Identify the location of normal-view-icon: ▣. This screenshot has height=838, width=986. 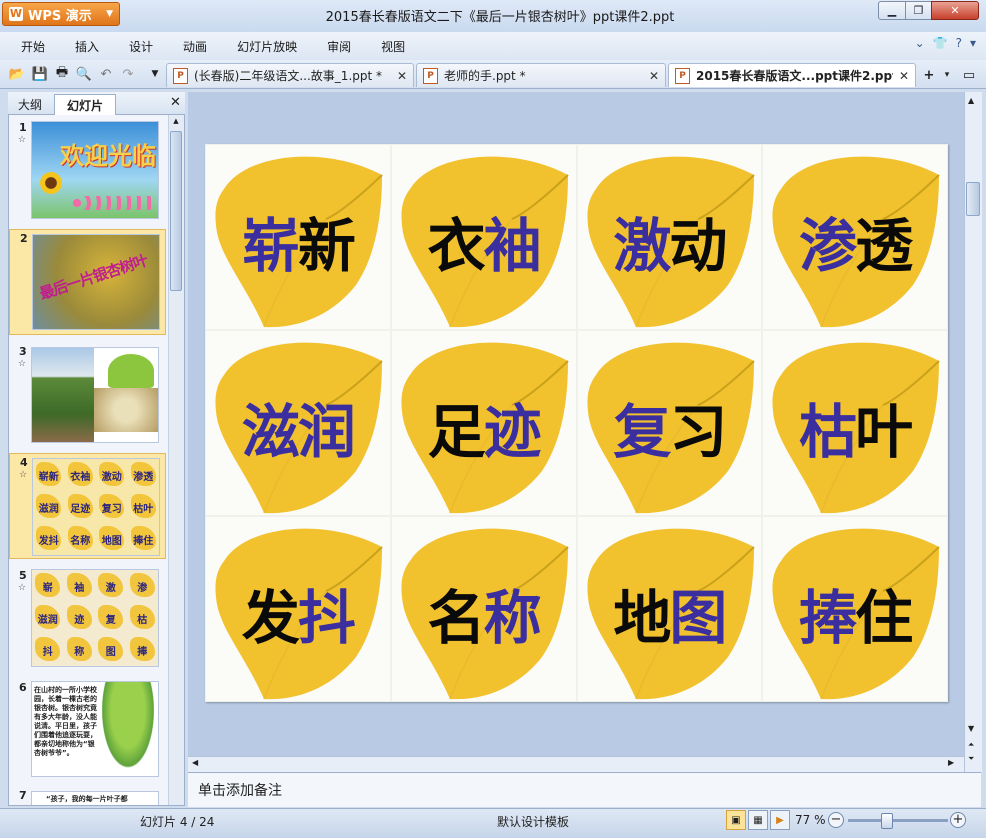
(736, 820).